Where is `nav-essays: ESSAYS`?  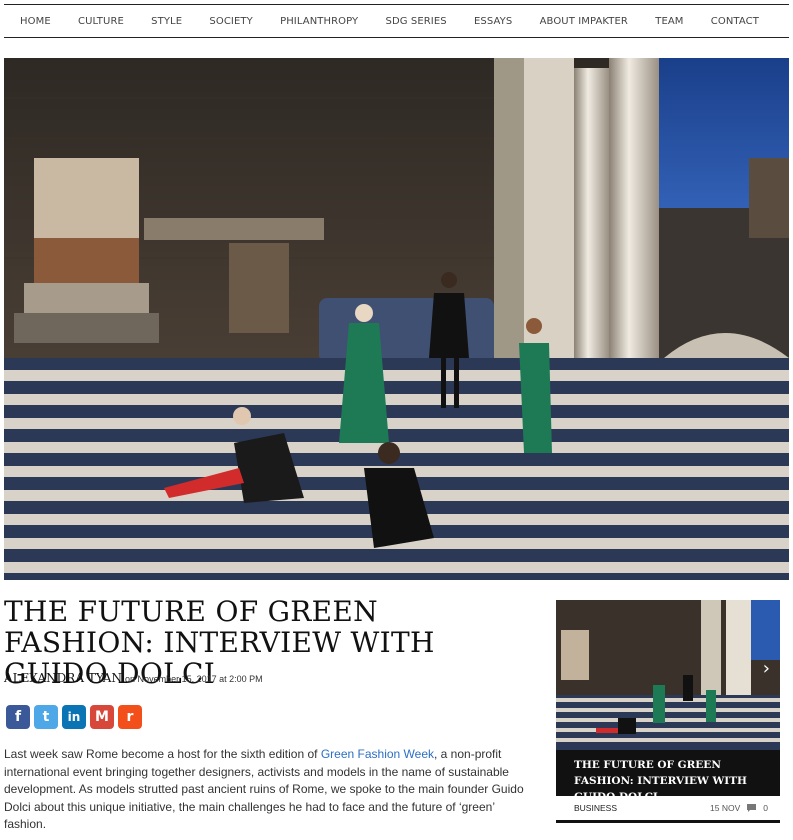
nav-essays: ESSAYS is located at coordinates (493, 21).